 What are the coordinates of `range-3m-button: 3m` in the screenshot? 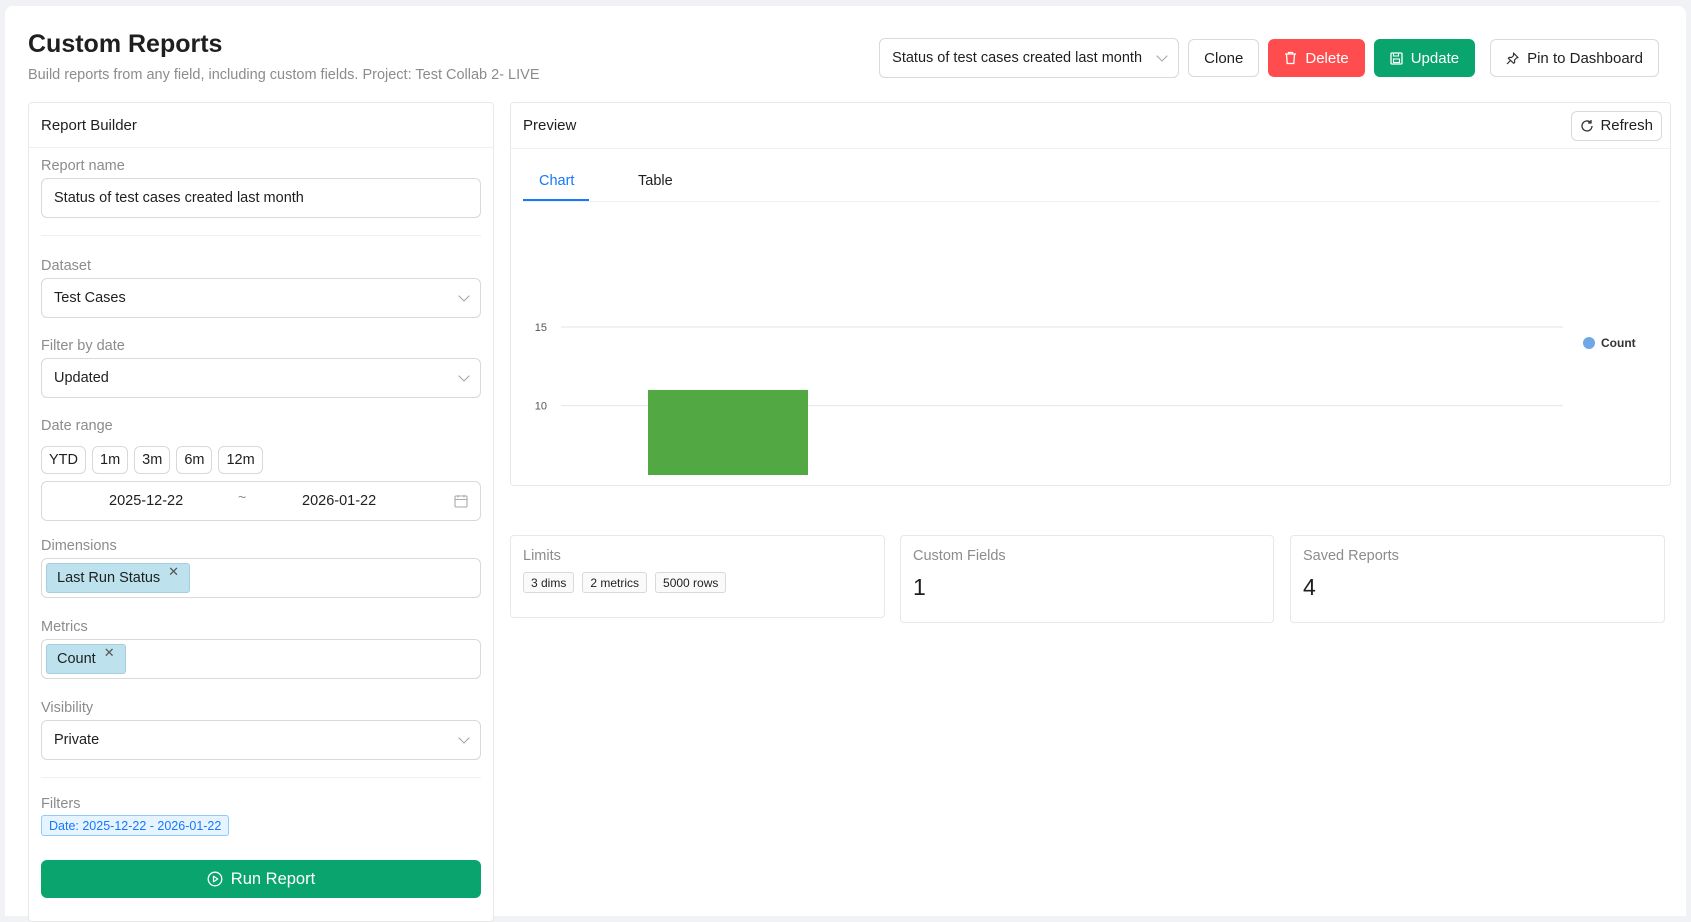 It's located at (152, 460).